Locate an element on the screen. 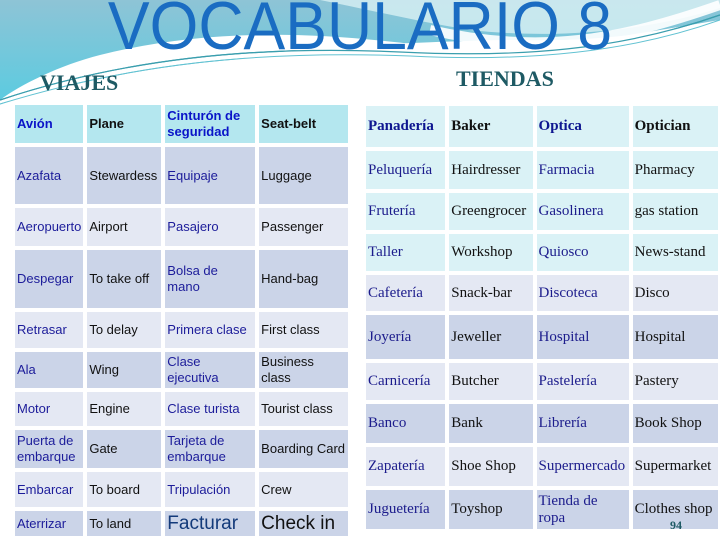  spanish-word: Retrasar is located at coordinates (49, 330).